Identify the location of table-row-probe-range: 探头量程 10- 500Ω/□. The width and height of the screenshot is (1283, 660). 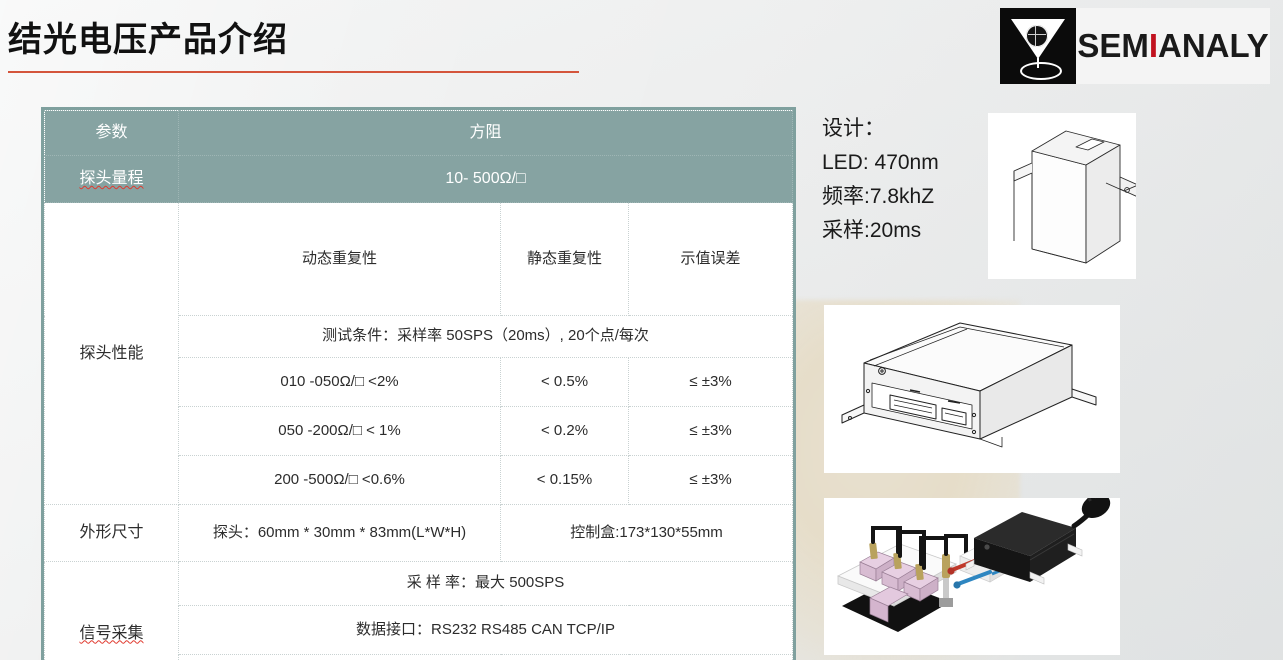
(418, 179).